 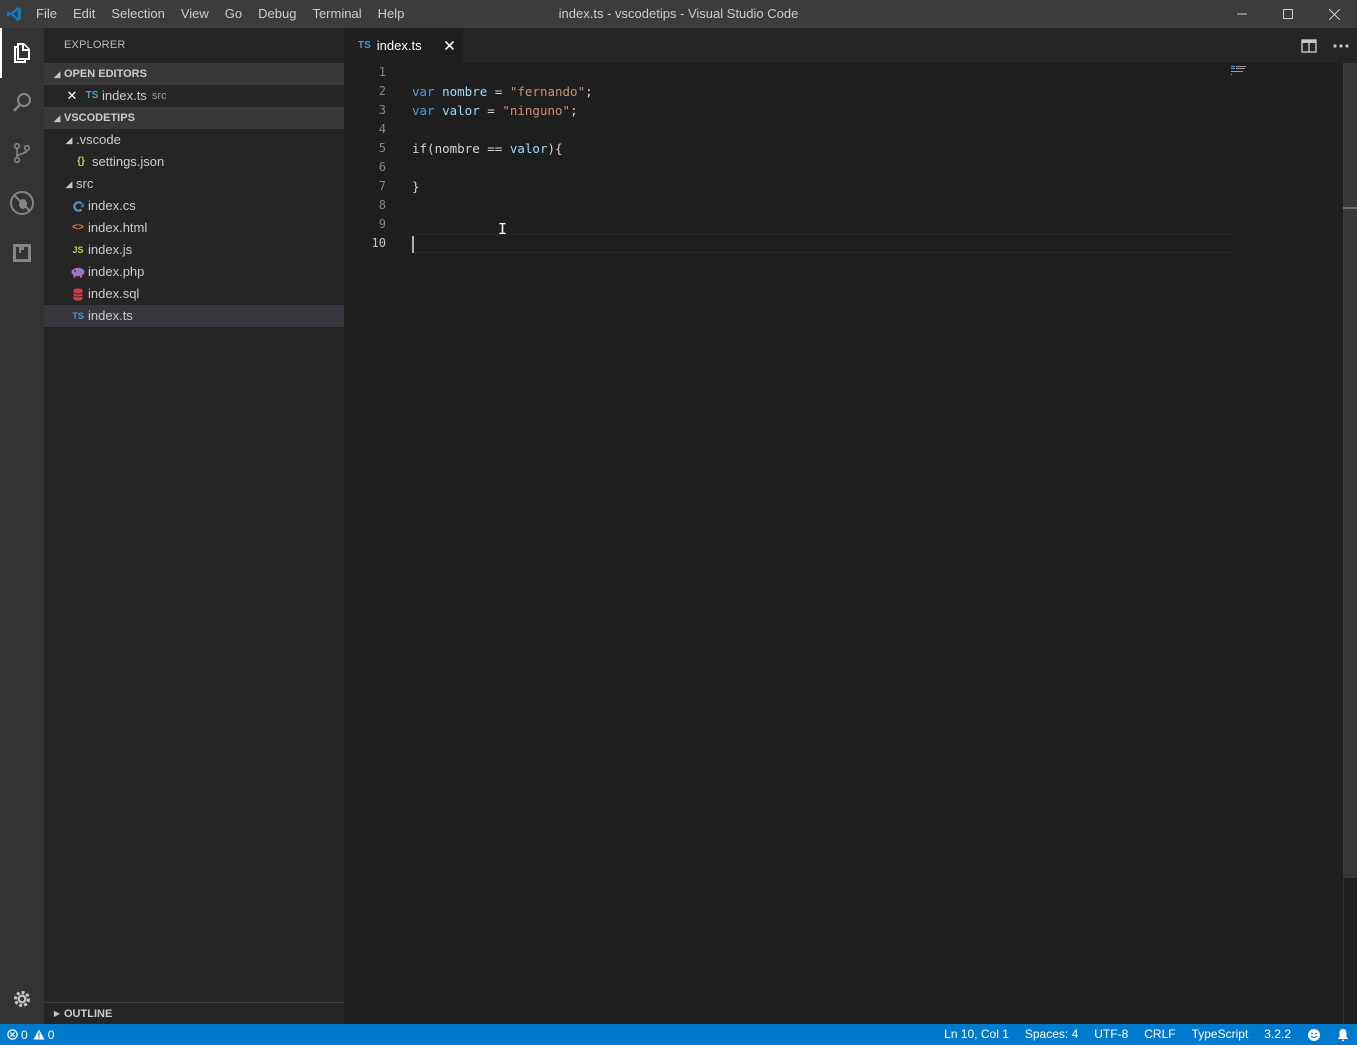 I want to click on tree-item-label: index.html, so click(x=118, y=227).